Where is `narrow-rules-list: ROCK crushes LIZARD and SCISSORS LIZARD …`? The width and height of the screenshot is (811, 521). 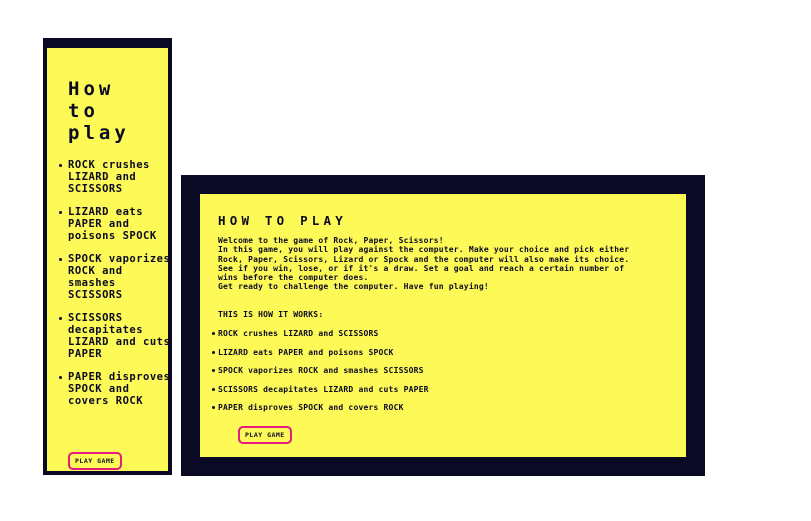 narrow-rules-list: ROCK crushes LIZARD and SCISSORS LIZARD … is located at coordinates (115, 288).